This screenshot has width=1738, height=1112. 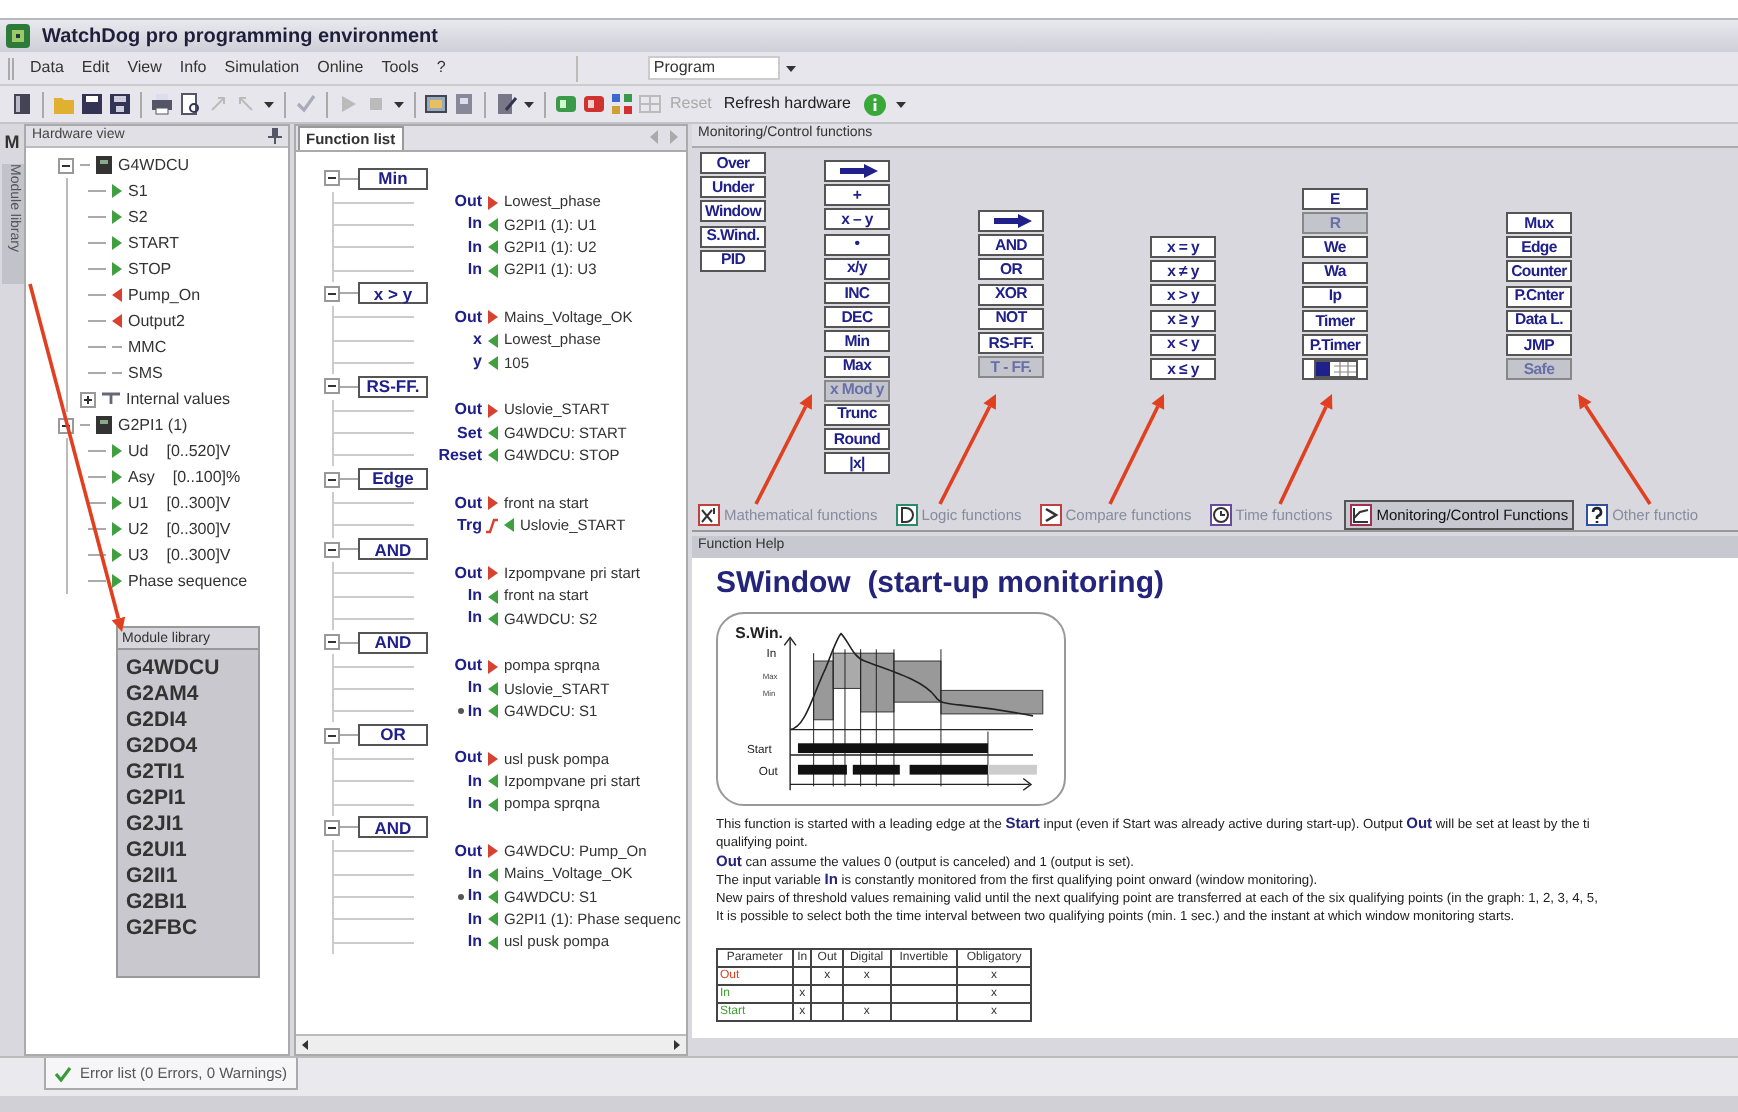 I want to click on check-icon, so click(x=306, y=104).